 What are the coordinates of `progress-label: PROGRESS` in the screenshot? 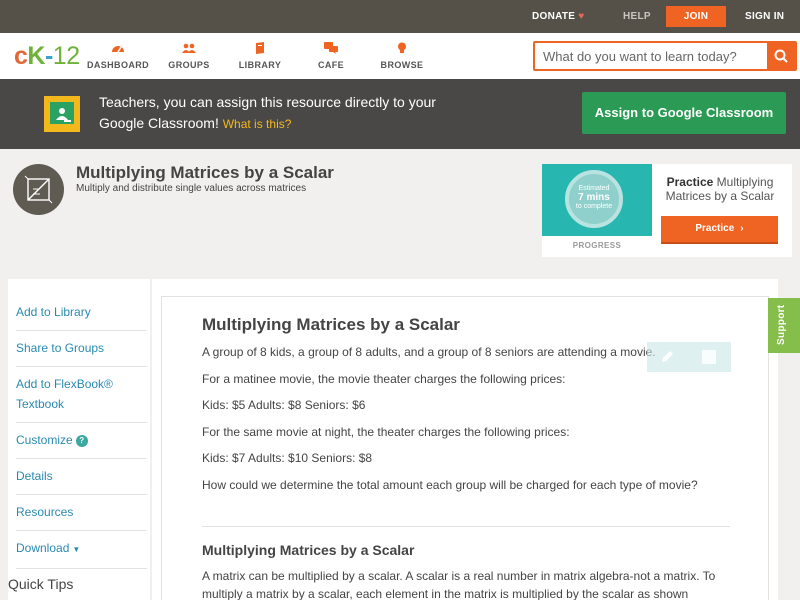 It's located at (597, 245).